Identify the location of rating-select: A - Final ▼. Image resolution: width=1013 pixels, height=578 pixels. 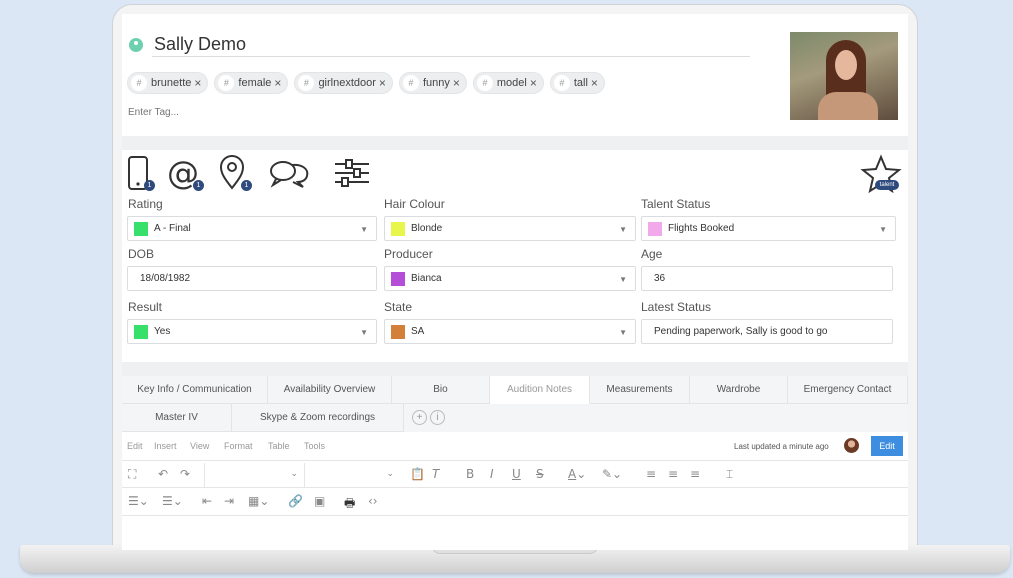
(252, 228).